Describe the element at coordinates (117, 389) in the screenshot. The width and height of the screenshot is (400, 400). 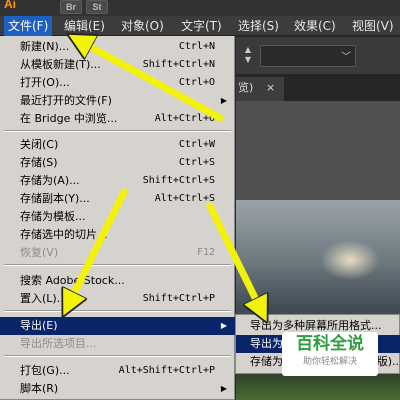
I see `menu-item-scripts: 脚本(R) ▶` at that location.